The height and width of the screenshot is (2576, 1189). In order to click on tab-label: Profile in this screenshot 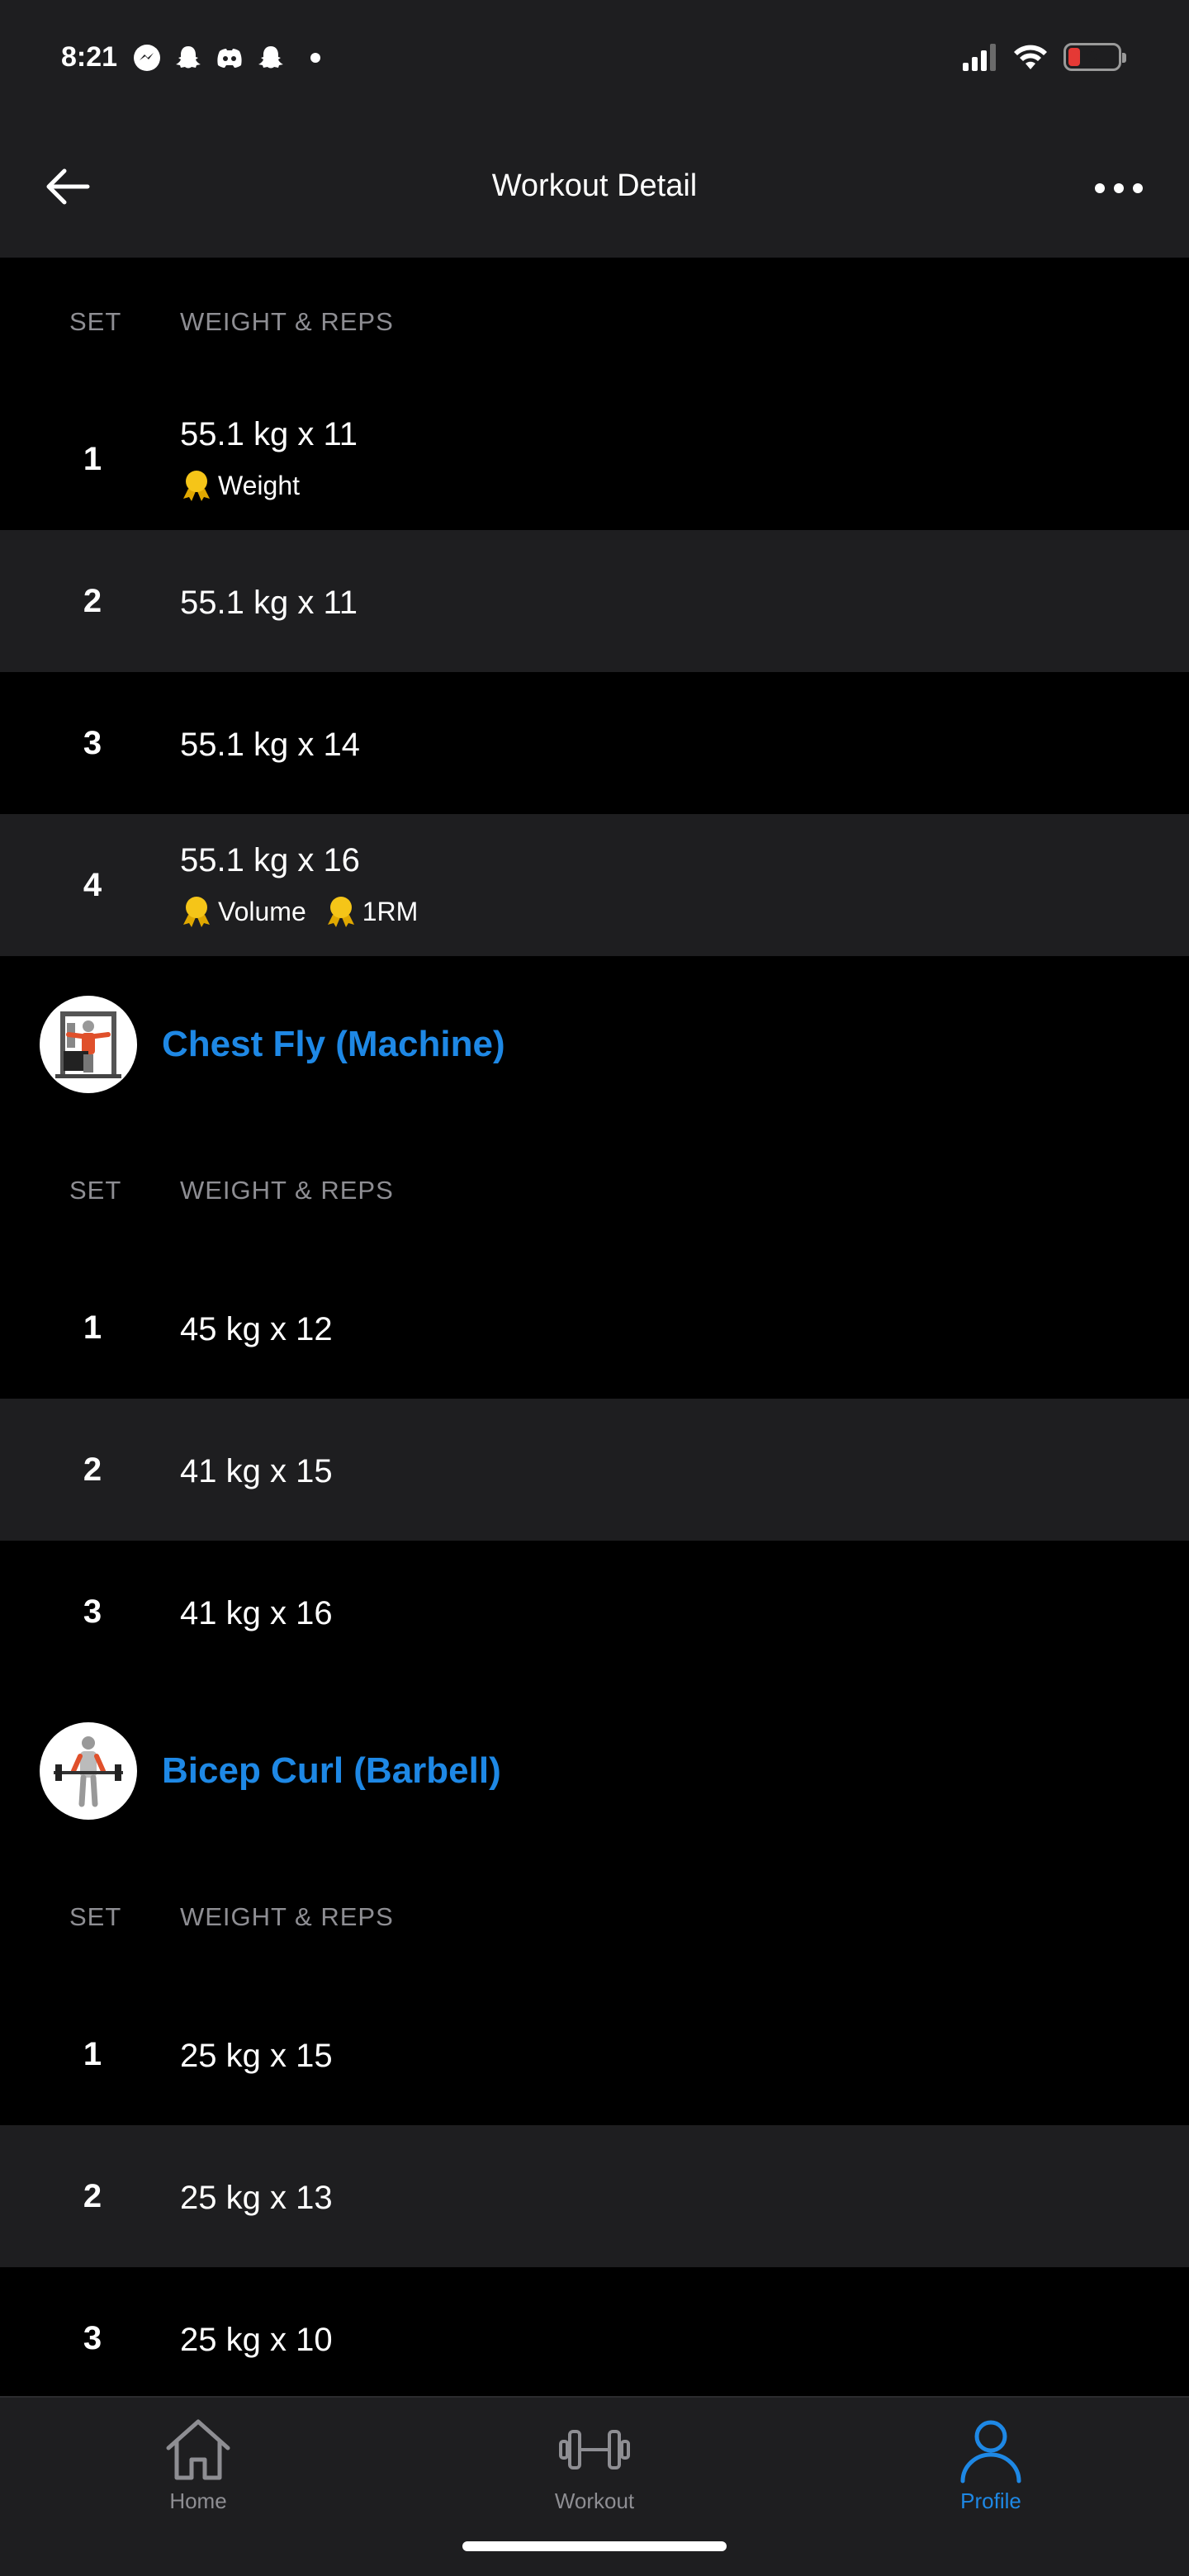, I will do `click(990, 2500)`.